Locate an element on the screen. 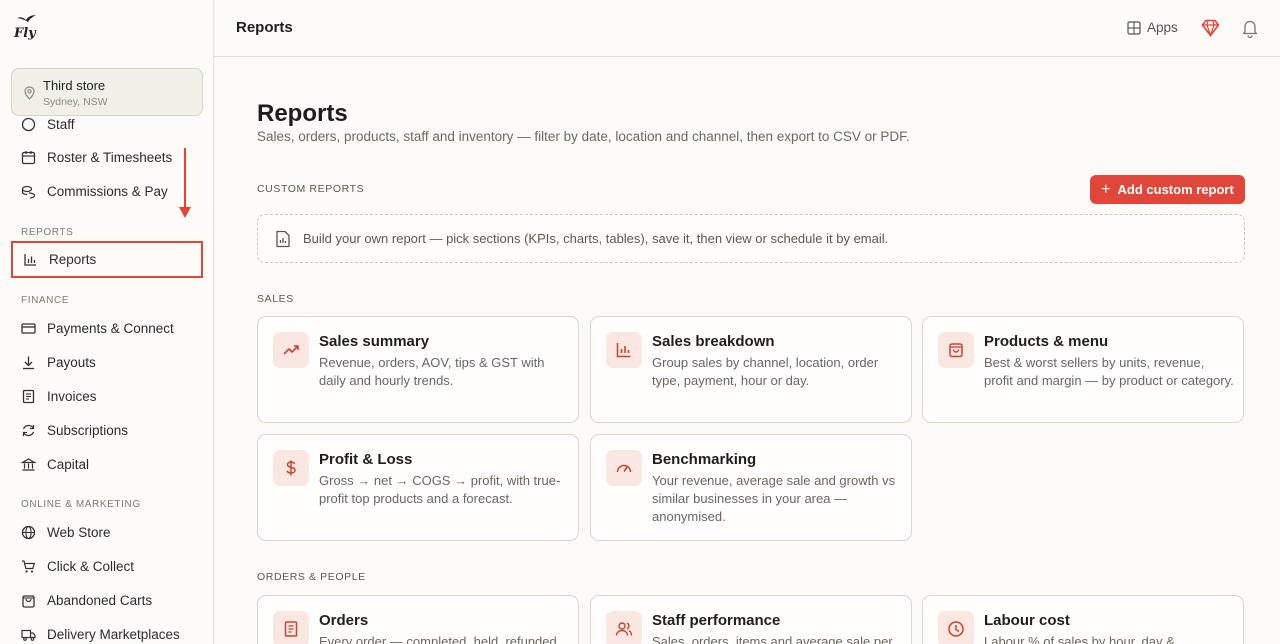  annotation-arrow-head is located at coordinates (185, 212).